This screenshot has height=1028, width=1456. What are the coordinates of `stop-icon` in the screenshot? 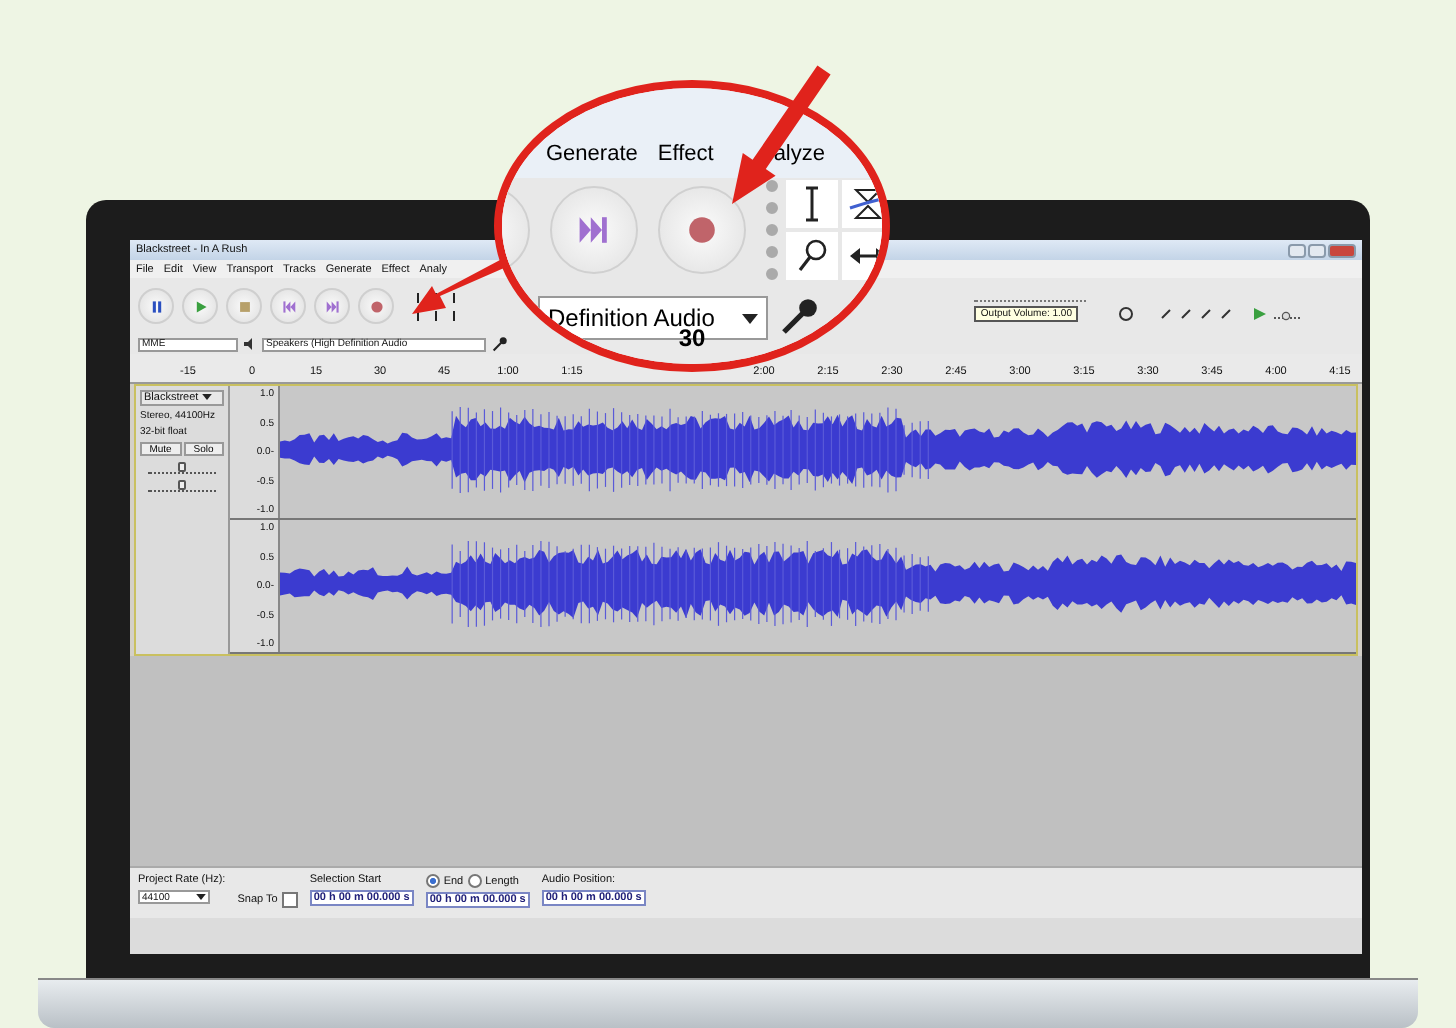 It's located at (244, 306).